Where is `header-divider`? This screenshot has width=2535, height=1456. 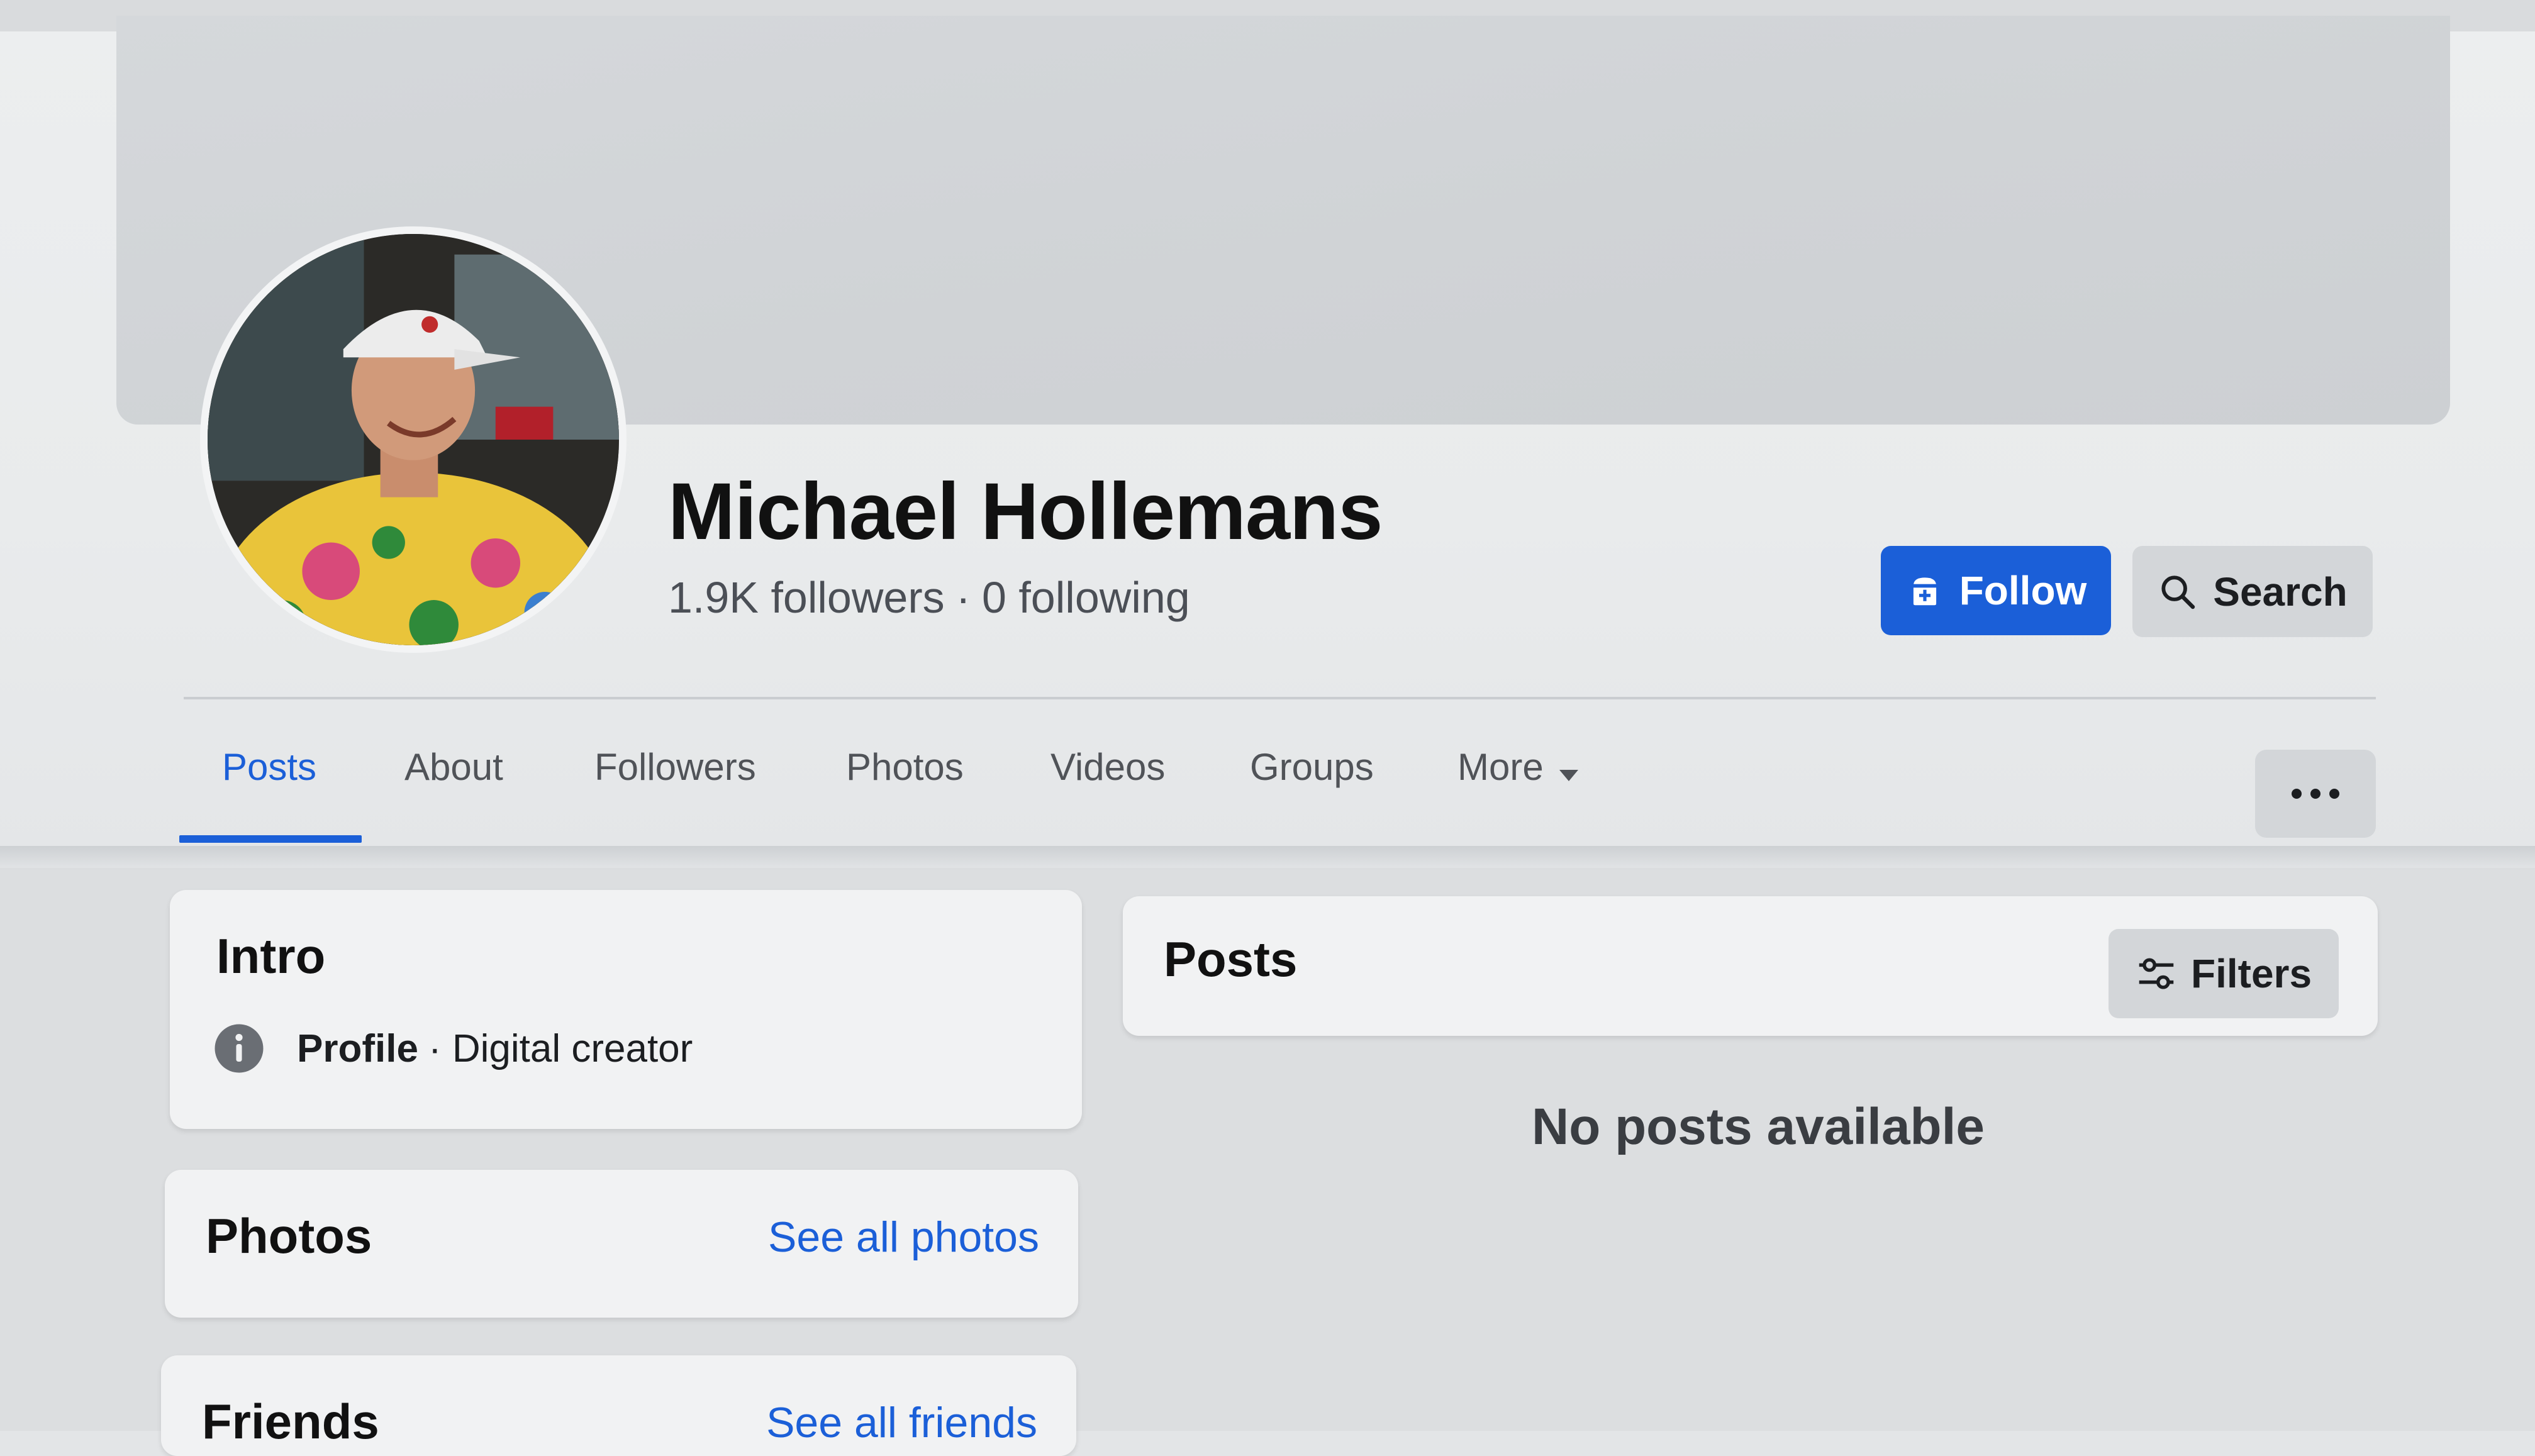 header-divider is located at coordinates (1280, 698).